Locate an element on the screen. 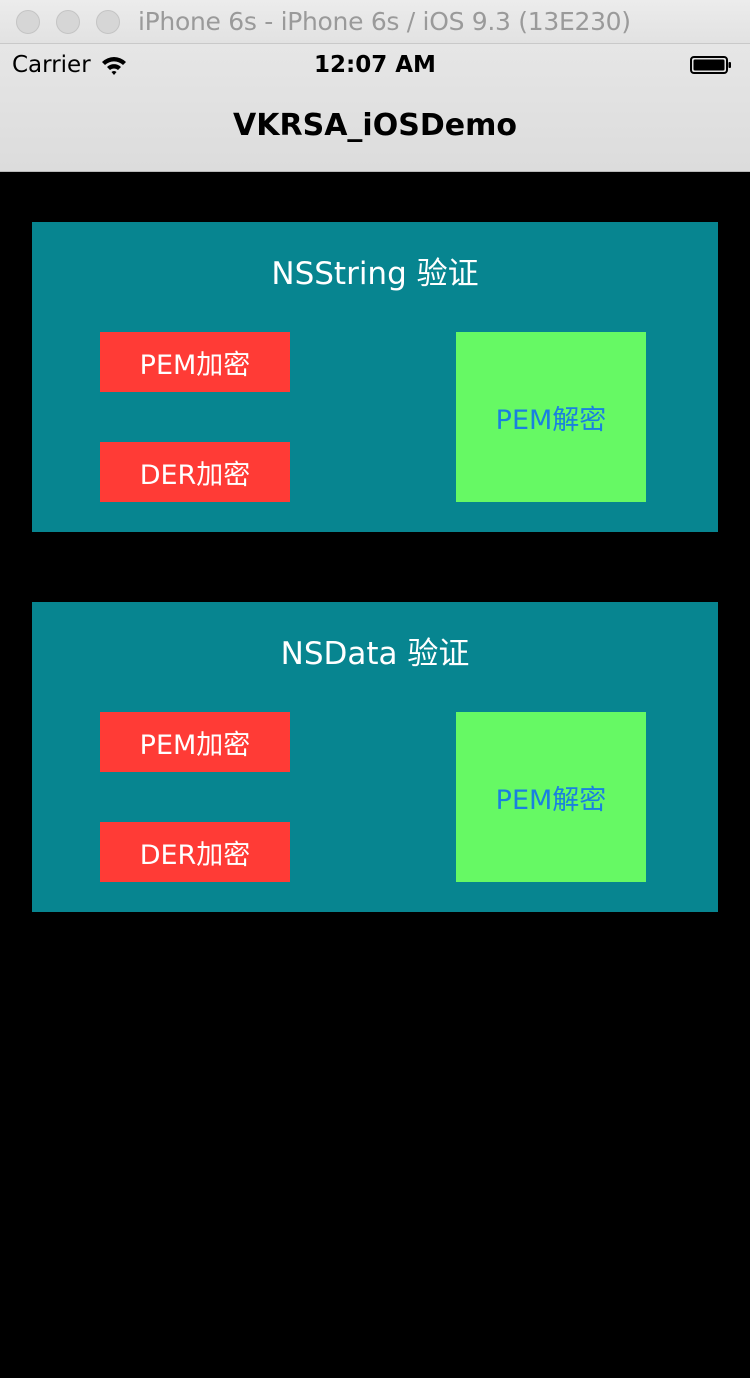 The image size is (750, 1378). navigation-bar: Carrier 12:07 AM VKRSA_iOSDemo is located at coordinates (375, 108).